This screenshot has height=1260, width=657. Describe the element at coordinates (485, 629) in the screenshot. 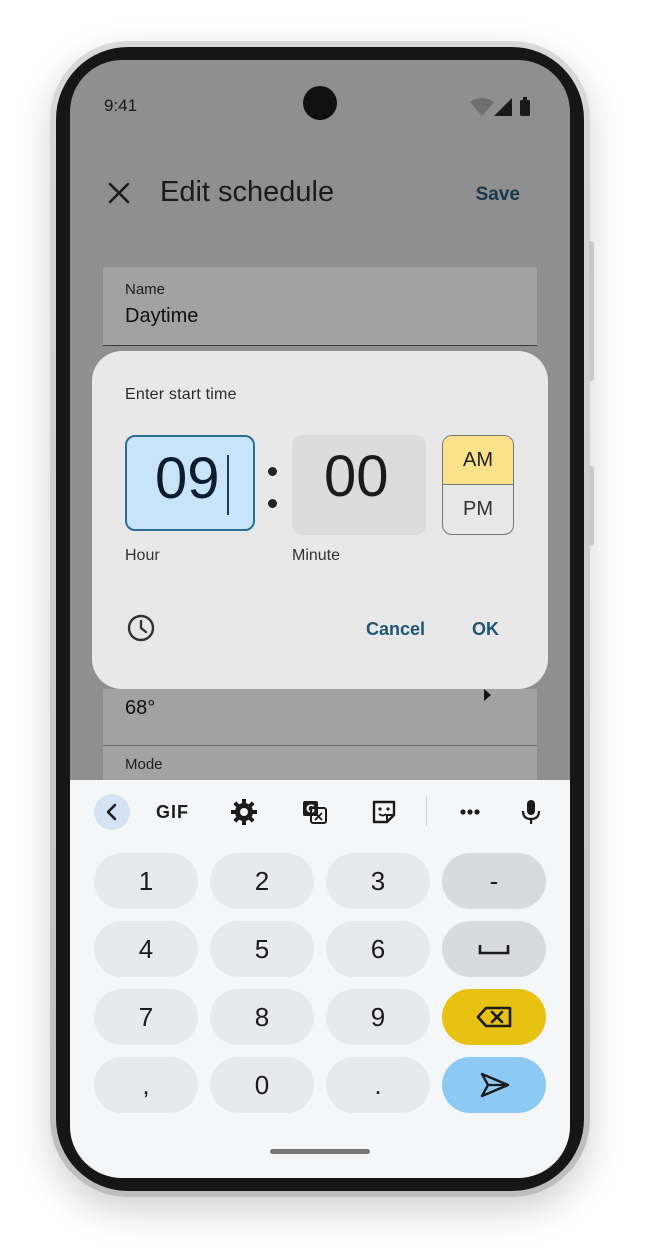

I see `ok-button: OK` at that location.